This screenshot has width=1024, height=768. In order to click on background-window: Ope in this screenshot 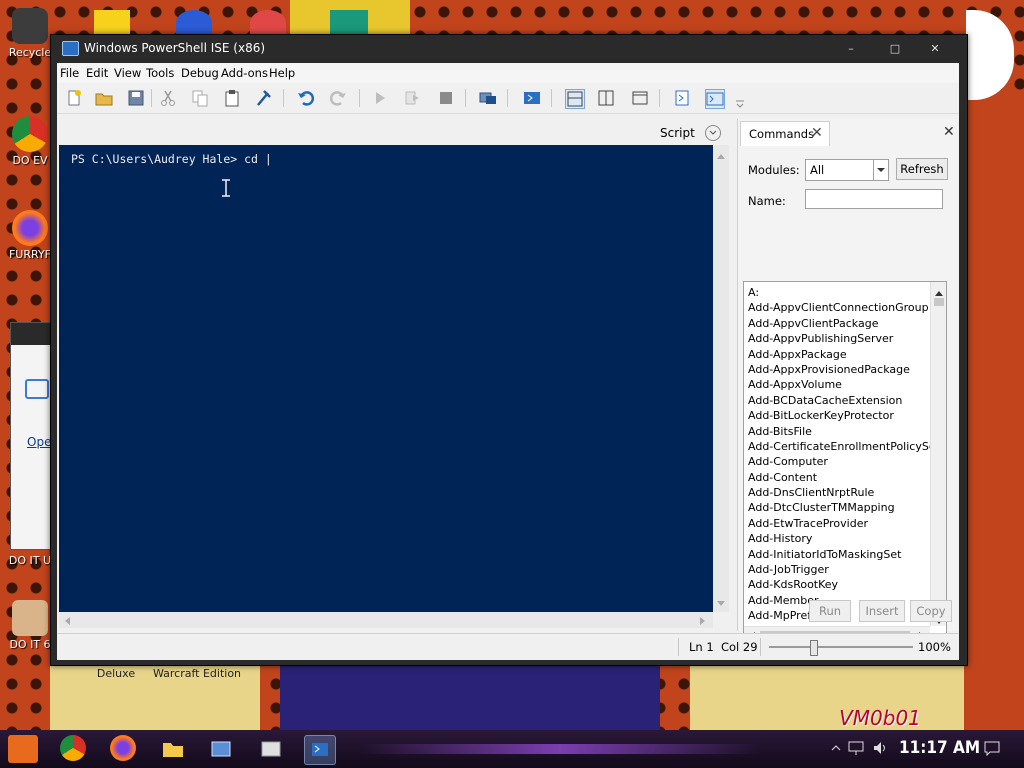, I will do `click(31, 436)`.